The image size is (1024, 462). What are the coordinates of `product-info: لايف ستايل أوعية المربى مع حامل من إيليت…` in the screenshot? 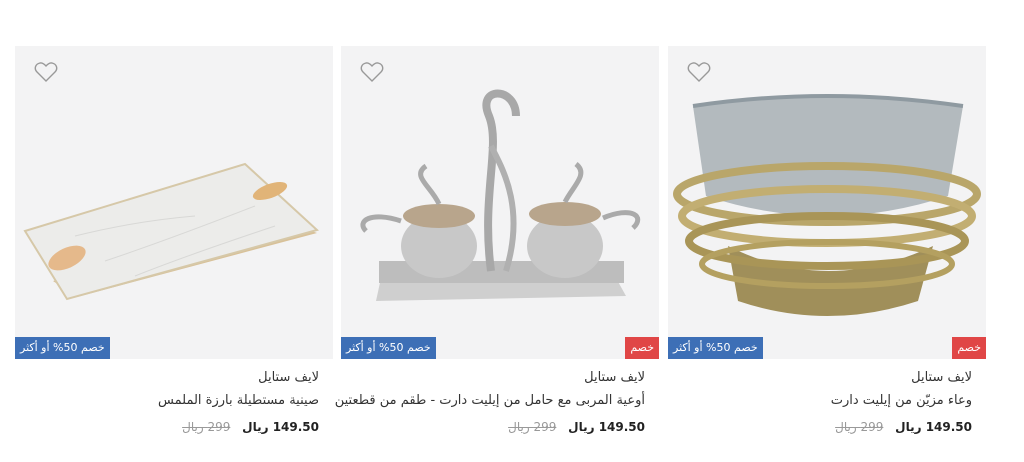 It's located at (497, 402).